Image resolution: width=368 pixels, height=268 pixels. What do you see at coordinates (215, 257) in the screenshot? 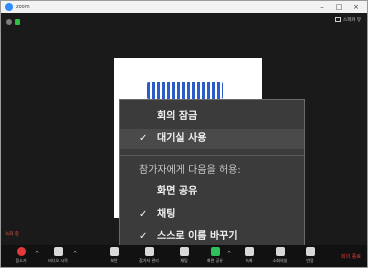
I see `share-screen-button: 화면 공유` at bounding box center [215, 257].